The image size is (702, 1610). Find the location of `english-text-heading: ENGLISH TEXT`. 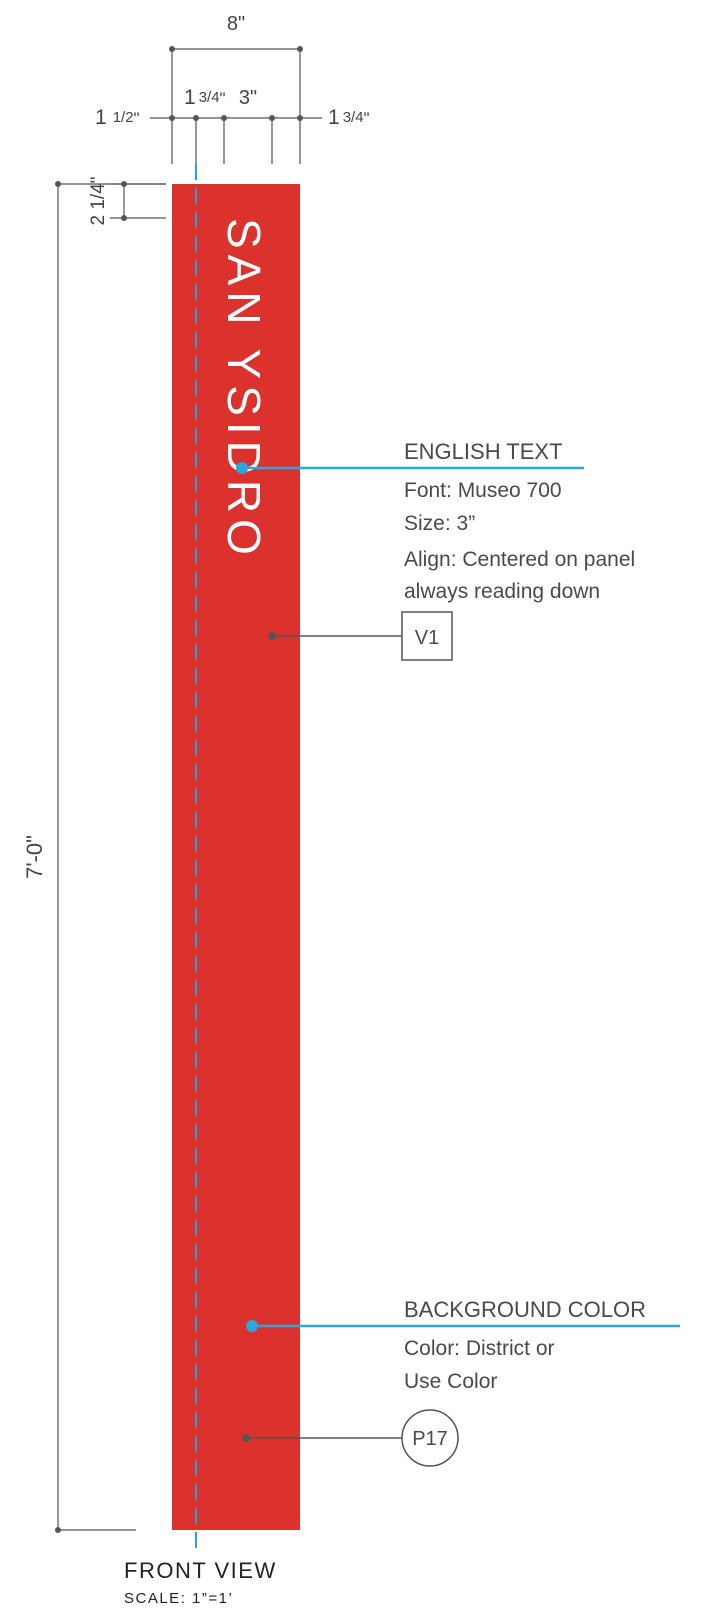

english-text-heading: ENGLISH TEXT is located at coordinates (483, 451).